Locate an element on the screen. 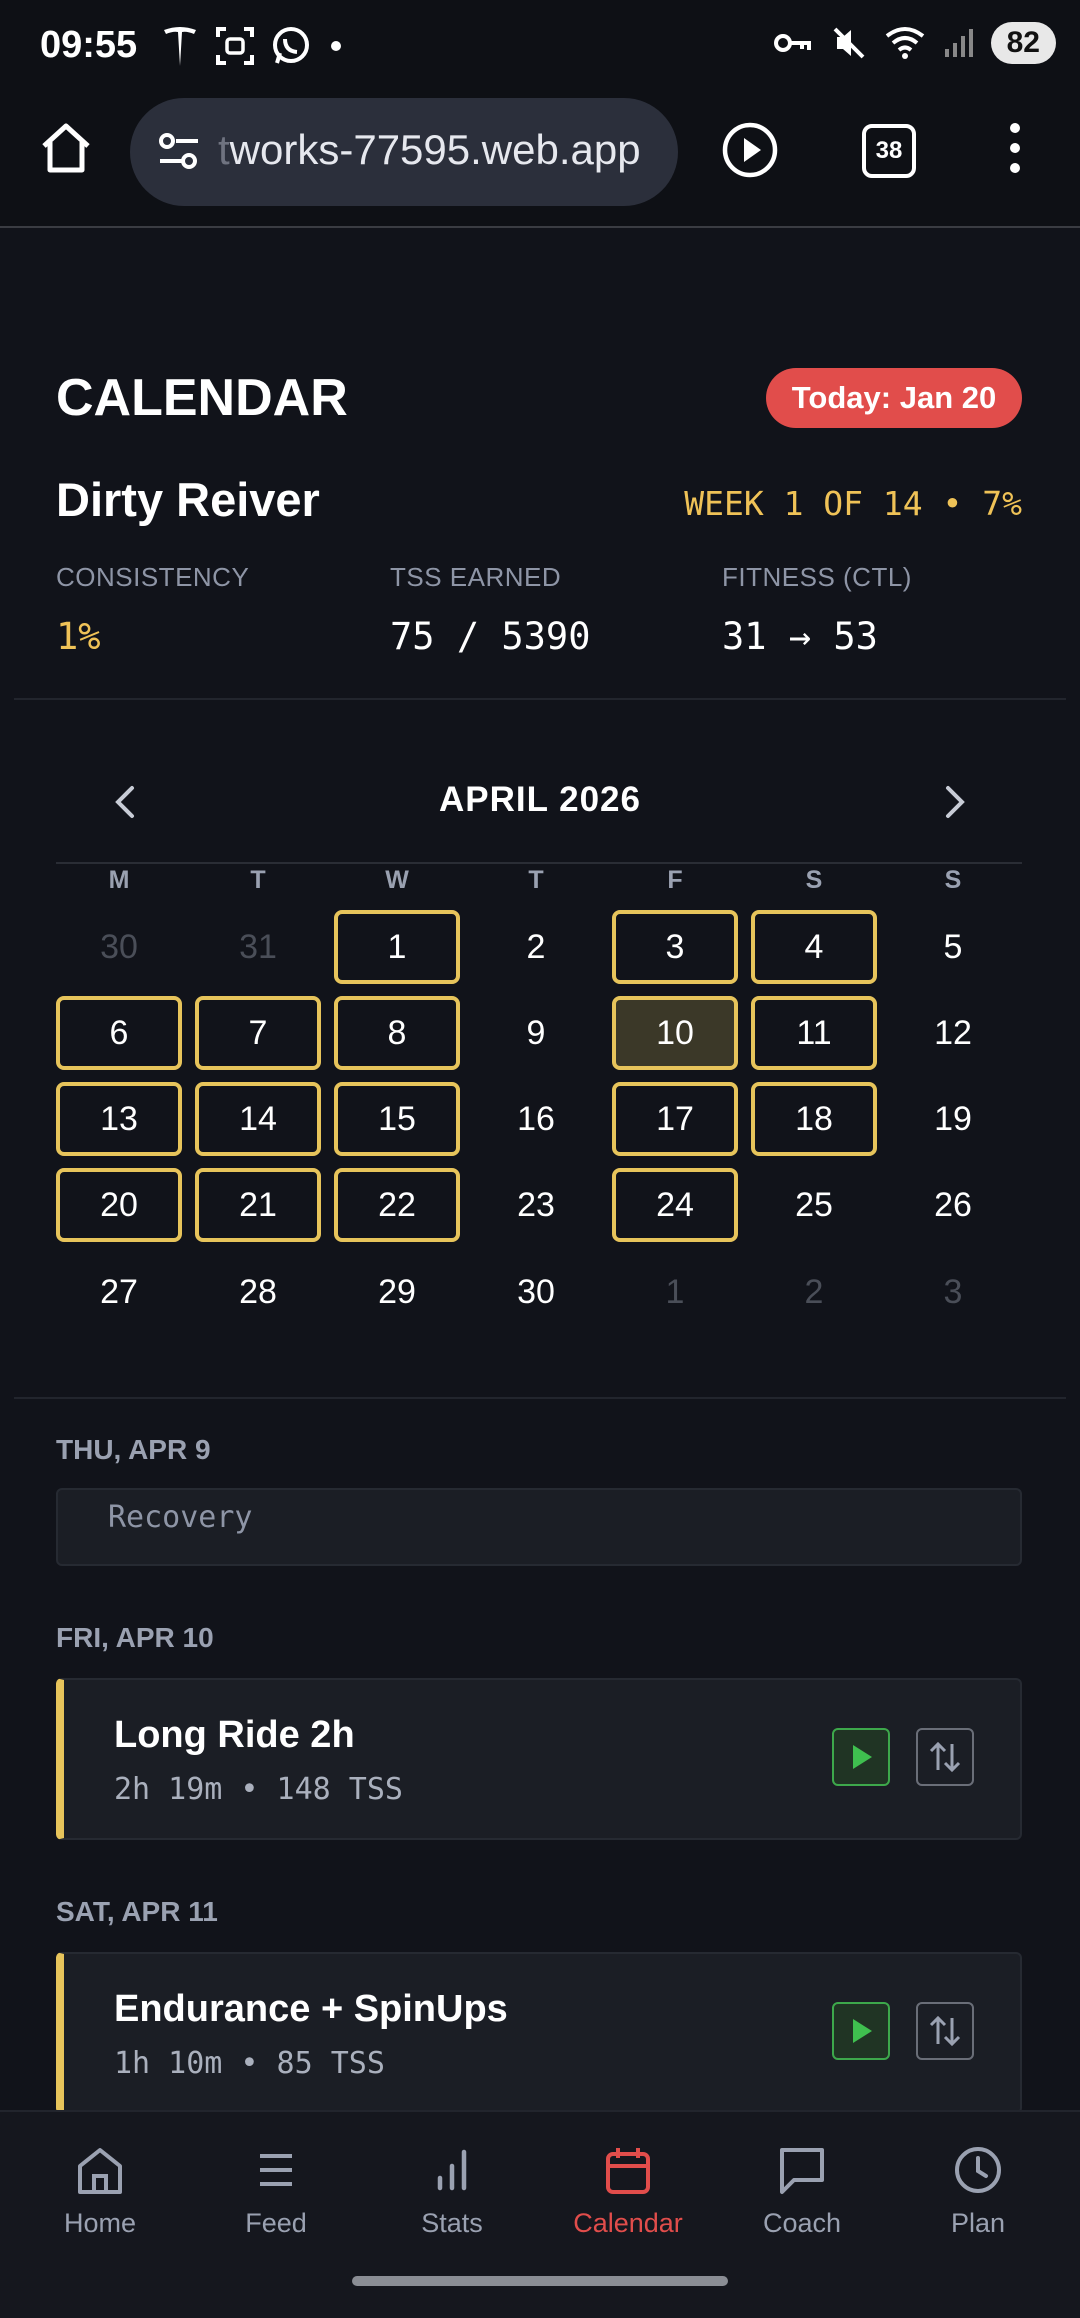 Image resolution: width=1080 pixels, height=2318 pixels. whatsapp-icon is located at coordinates (291, 45).